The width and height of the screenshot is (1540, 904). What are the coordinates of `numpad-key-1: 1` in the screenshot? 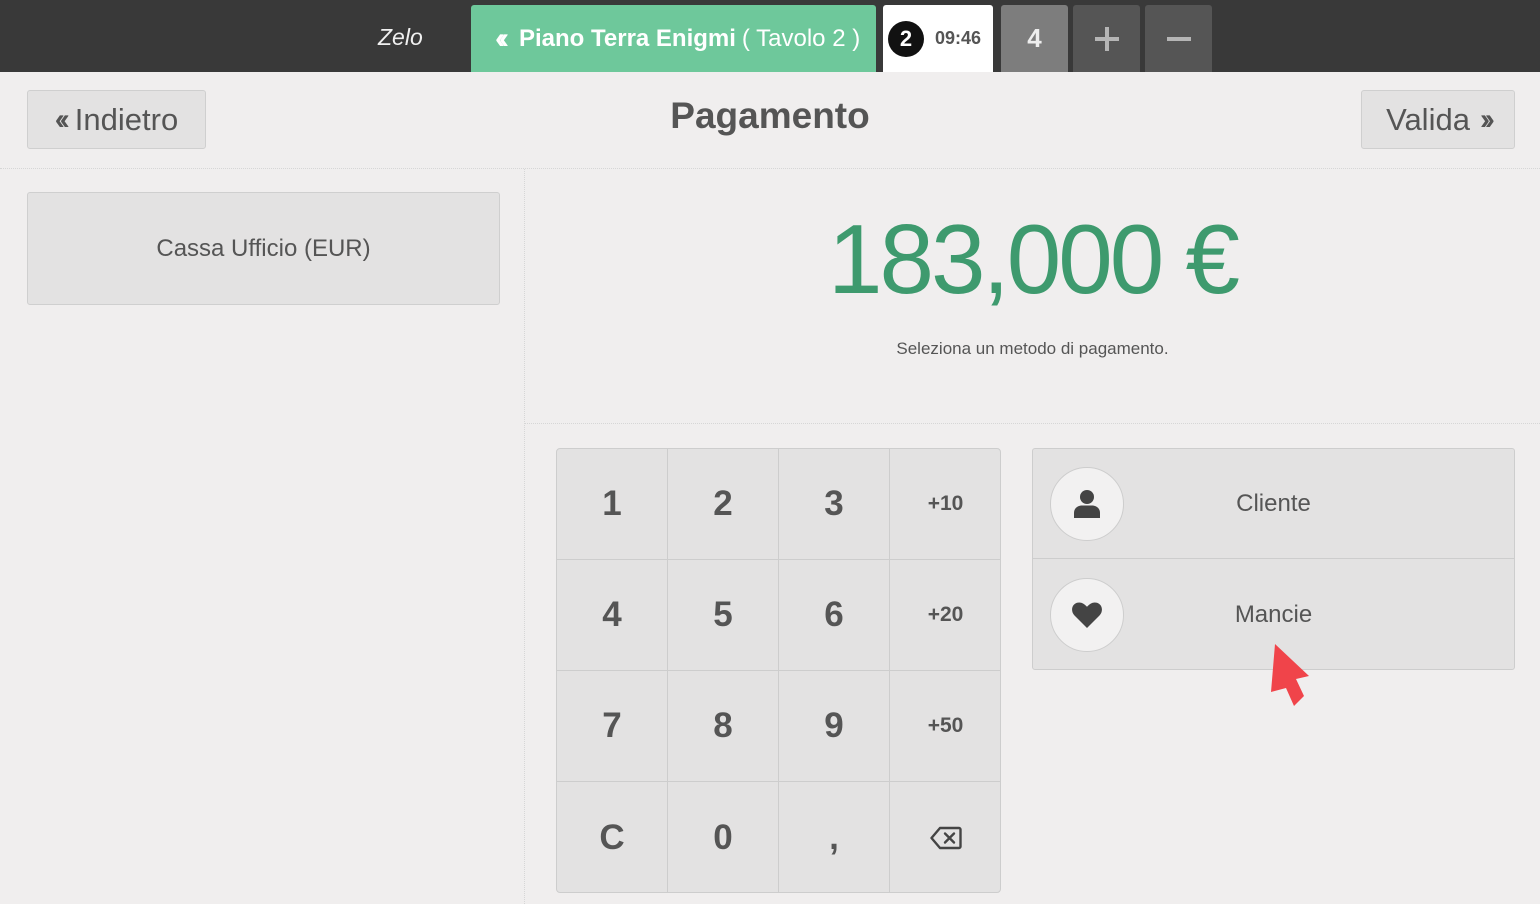 It's located at (612, 504).